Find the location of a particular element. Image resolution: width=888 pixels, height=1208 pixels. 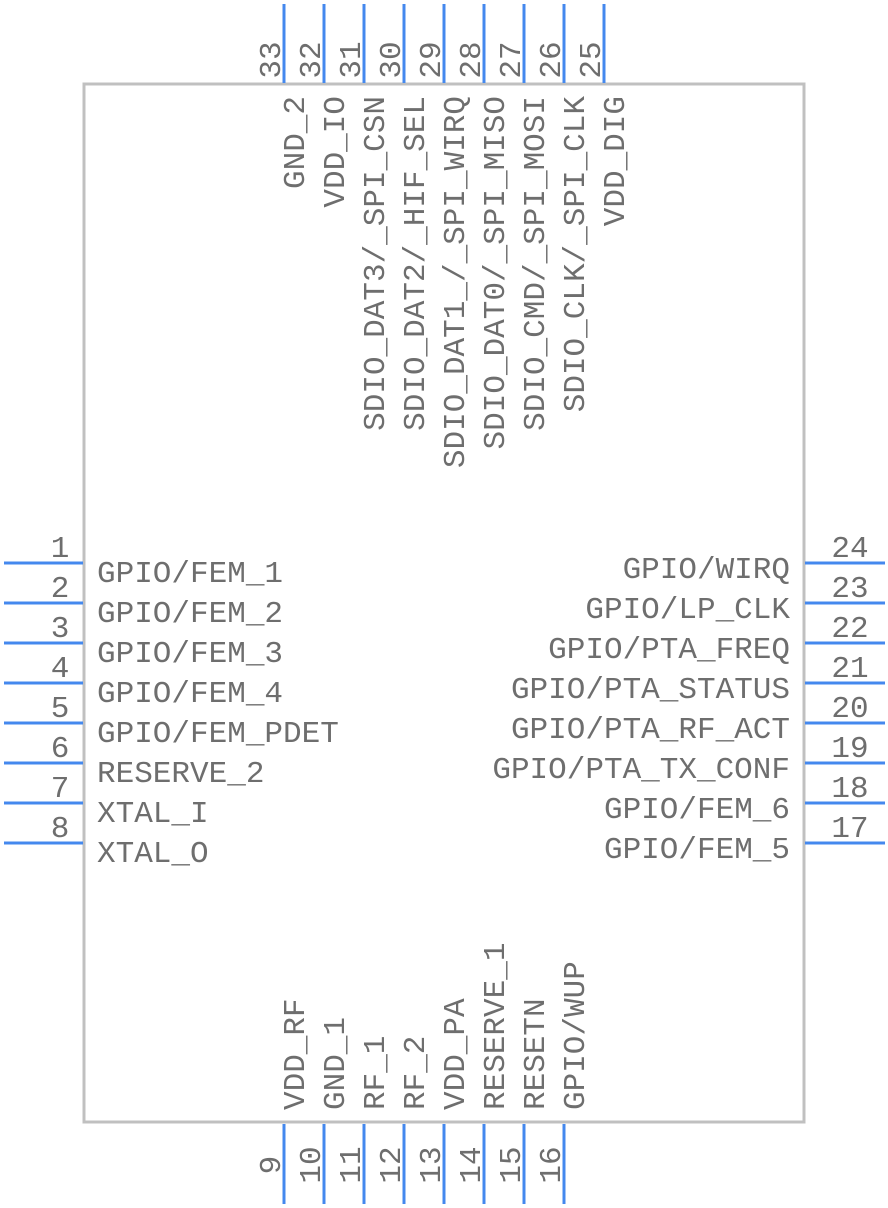

pin-19-name: GPIO/PTA_TX_CONF is located at coordinates (641, 770).